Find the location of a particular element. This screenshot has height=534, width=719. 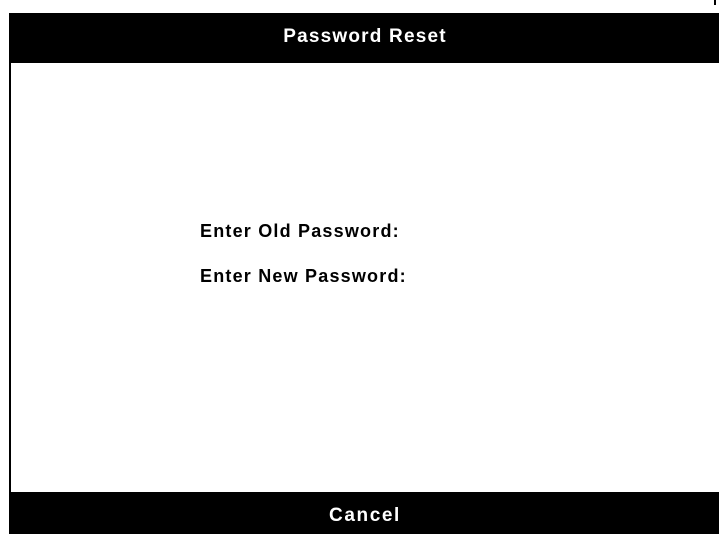

dialog-title: Password Reset is located at coordinates (365, 36).